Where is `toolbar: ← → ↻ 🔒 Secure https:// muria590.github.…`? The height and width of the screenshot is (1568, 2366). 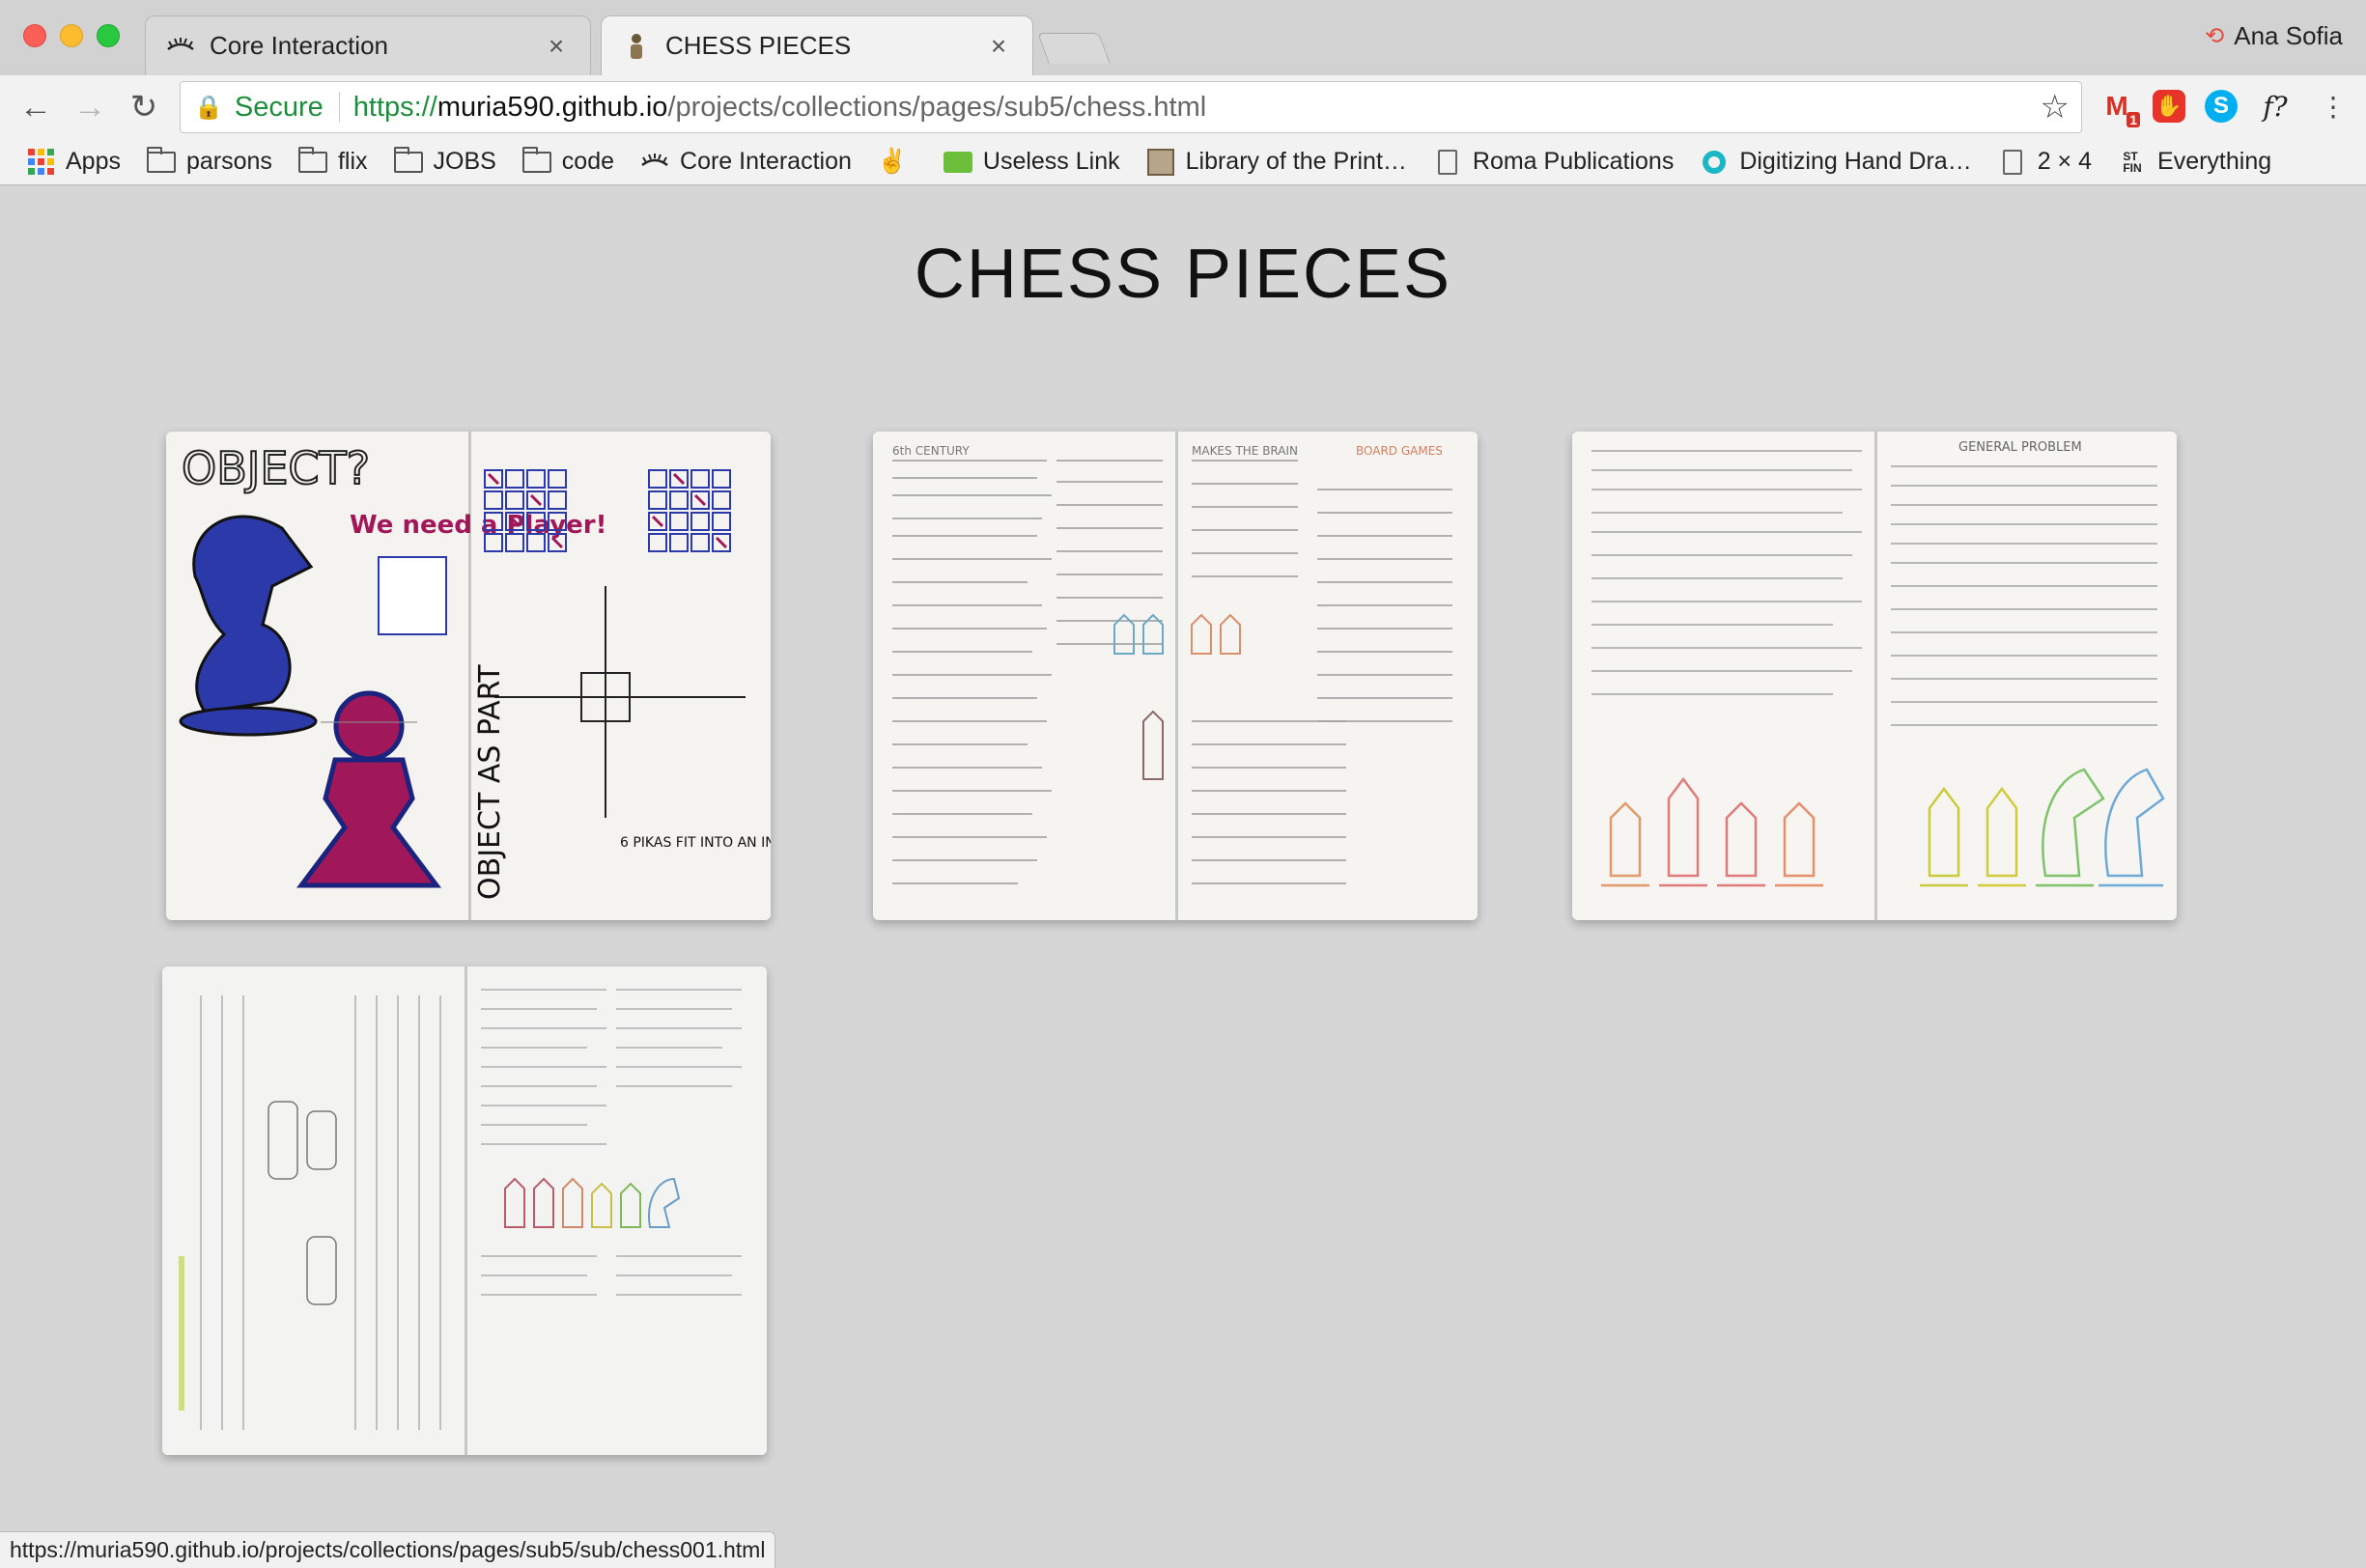 toolbar: ← → ↻ 🔒 Secure https:// muria590.github.… is located at coordinates (1183, 107).